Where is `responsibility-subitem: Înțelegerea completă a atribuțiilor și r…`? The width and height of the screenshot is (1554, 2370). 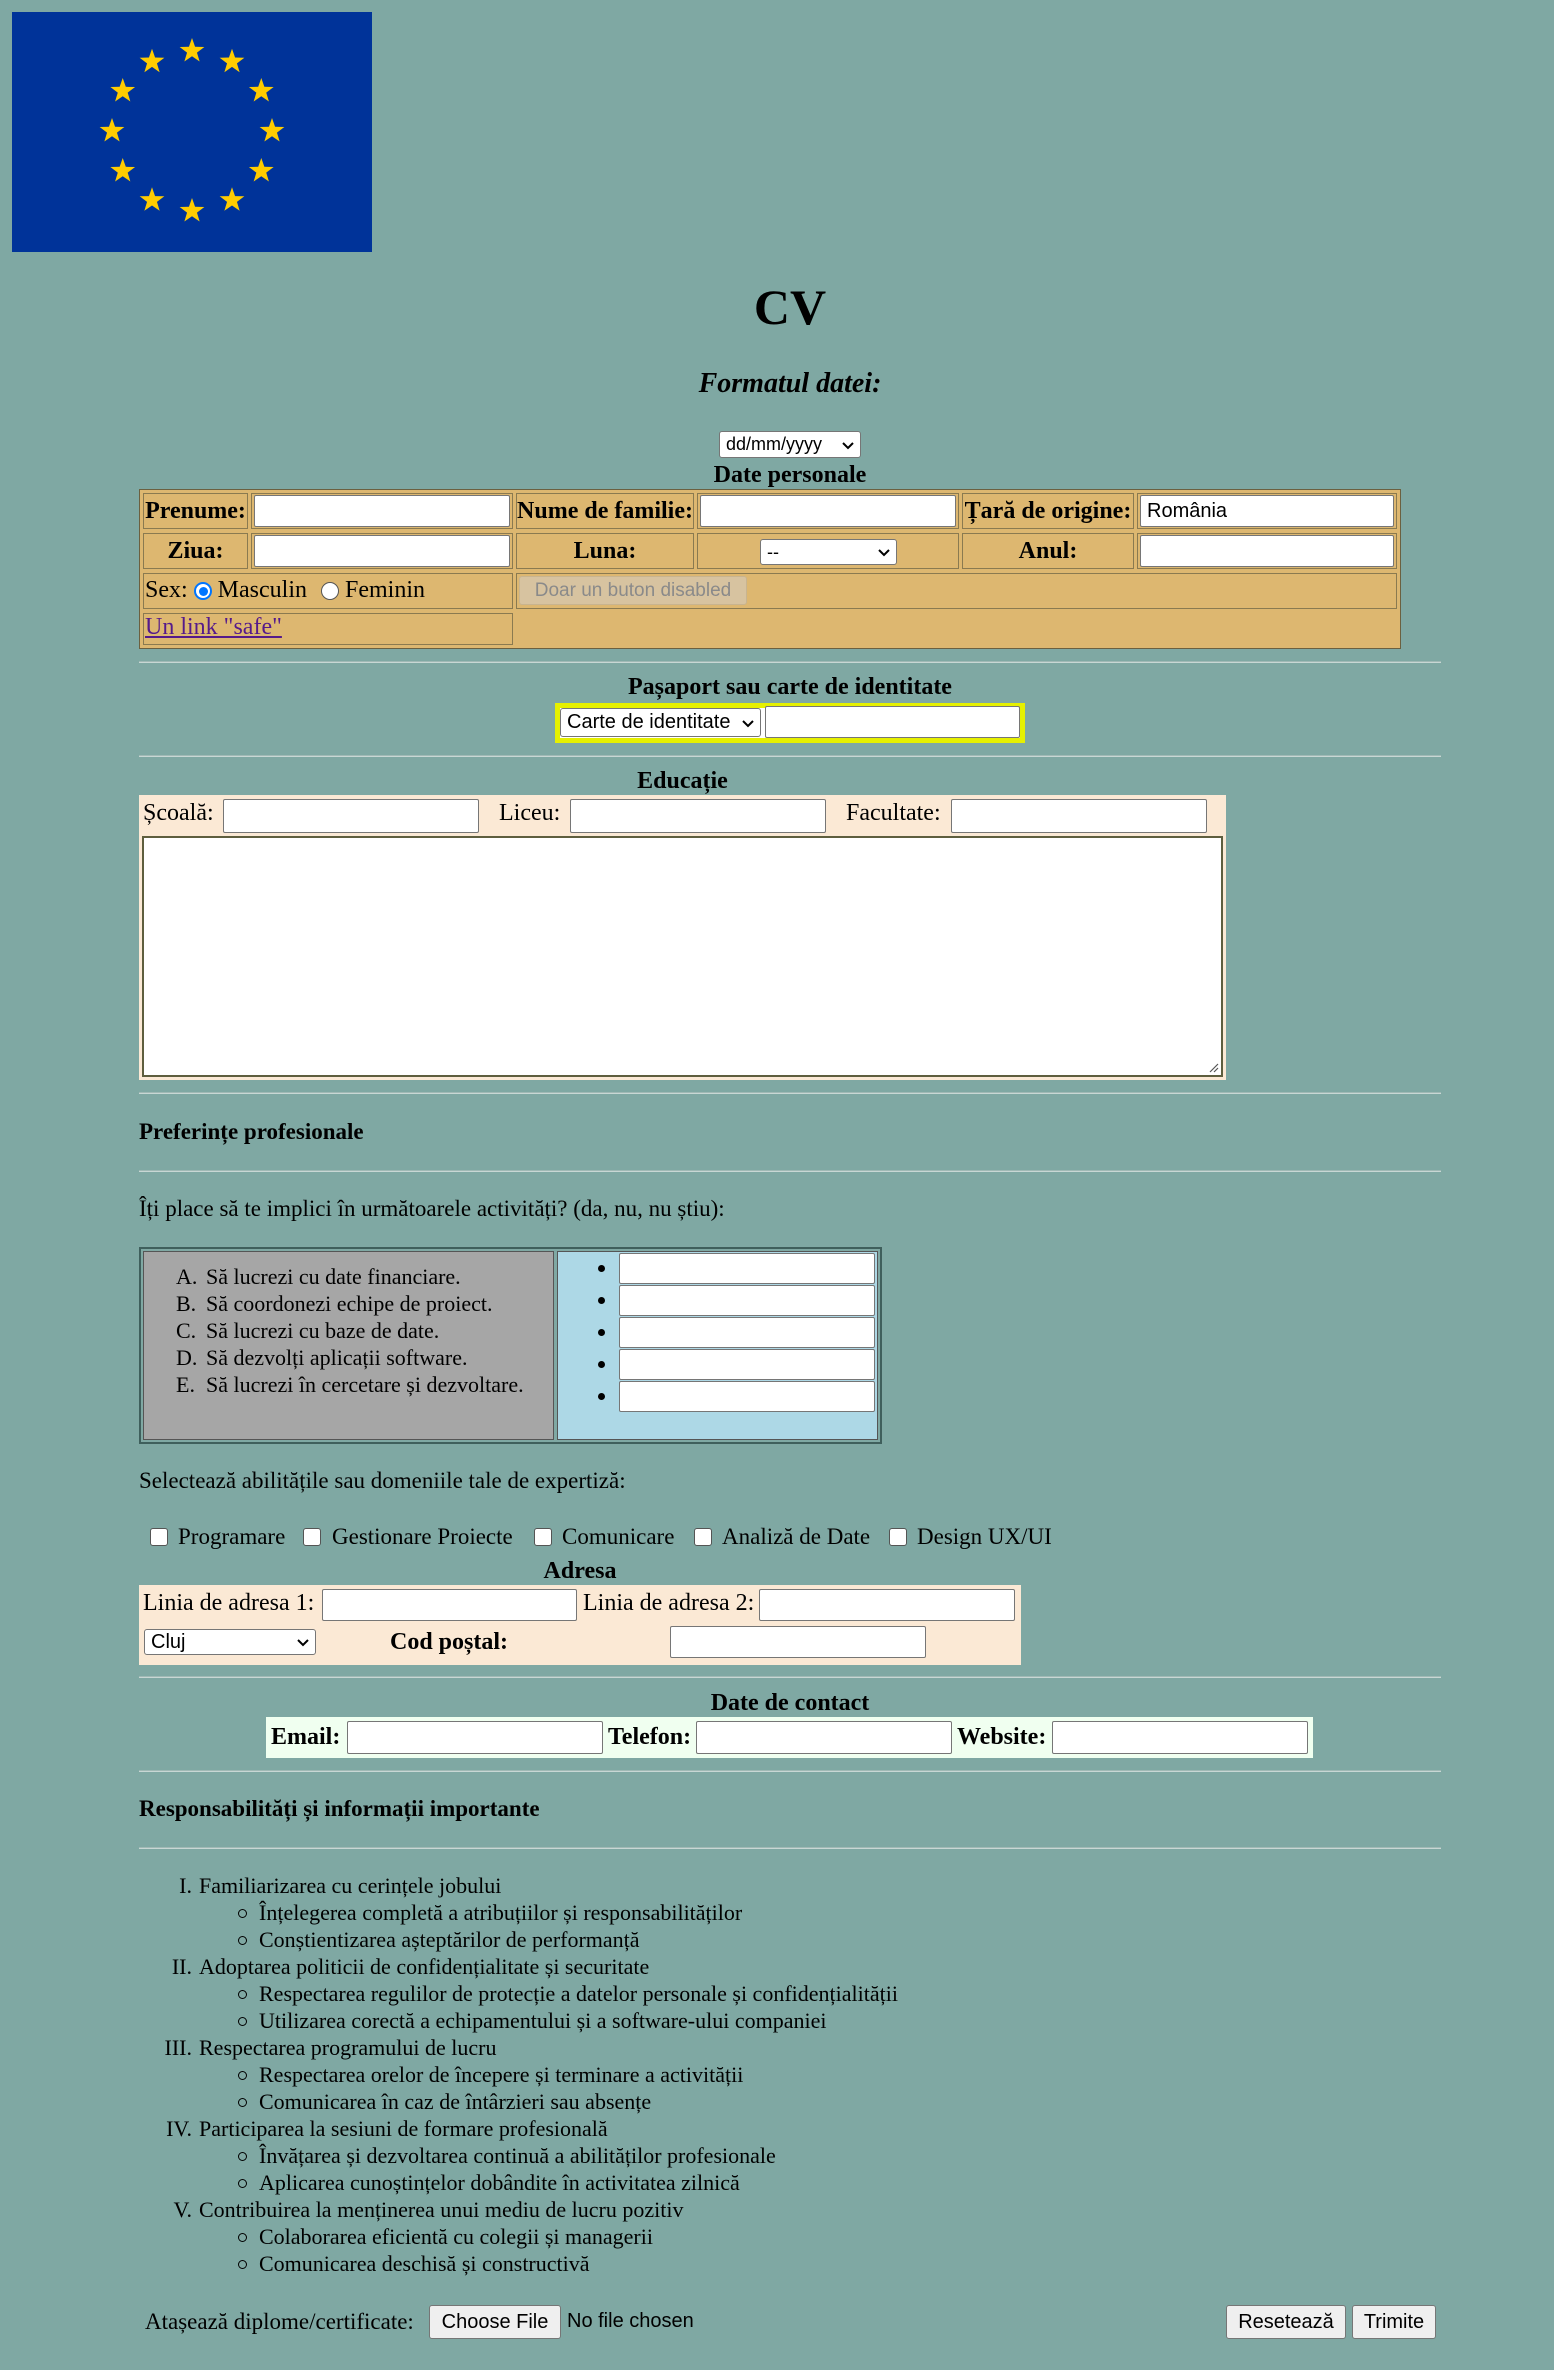 responsibility-subitem: Înțelegerea completă a atribuțiilor și r… is located at coordinates (501, 1912).